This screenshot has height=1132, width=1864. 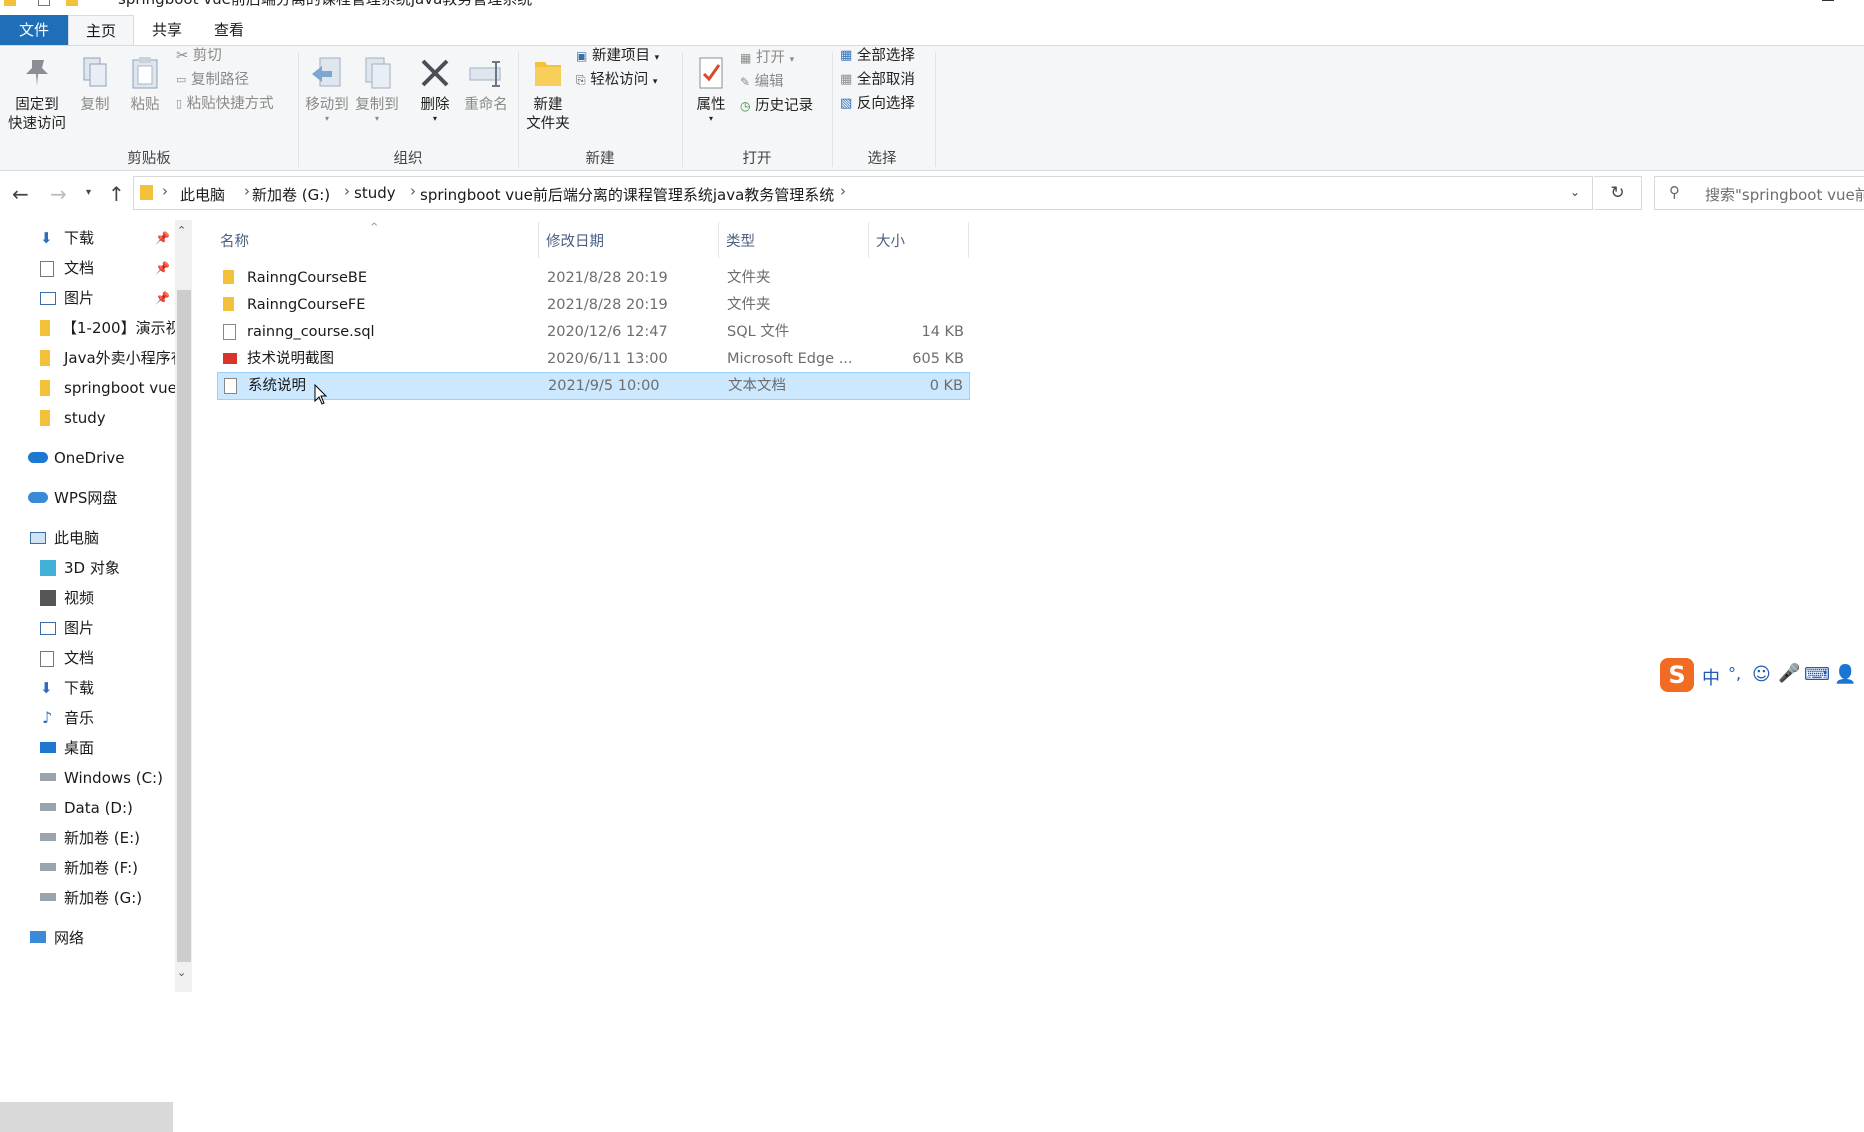 I want to click on move-to-button: 移动到 ▾, so click(x=327, y=89).